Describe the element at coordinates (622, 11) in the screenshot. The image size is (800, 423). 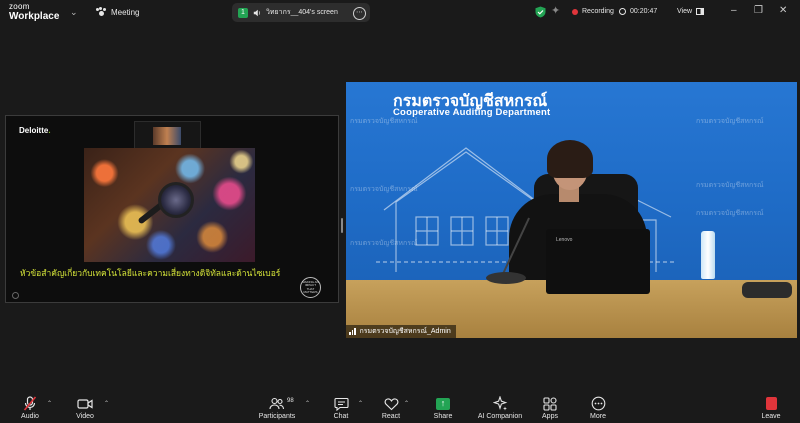
I see `clock-icon` at that location.